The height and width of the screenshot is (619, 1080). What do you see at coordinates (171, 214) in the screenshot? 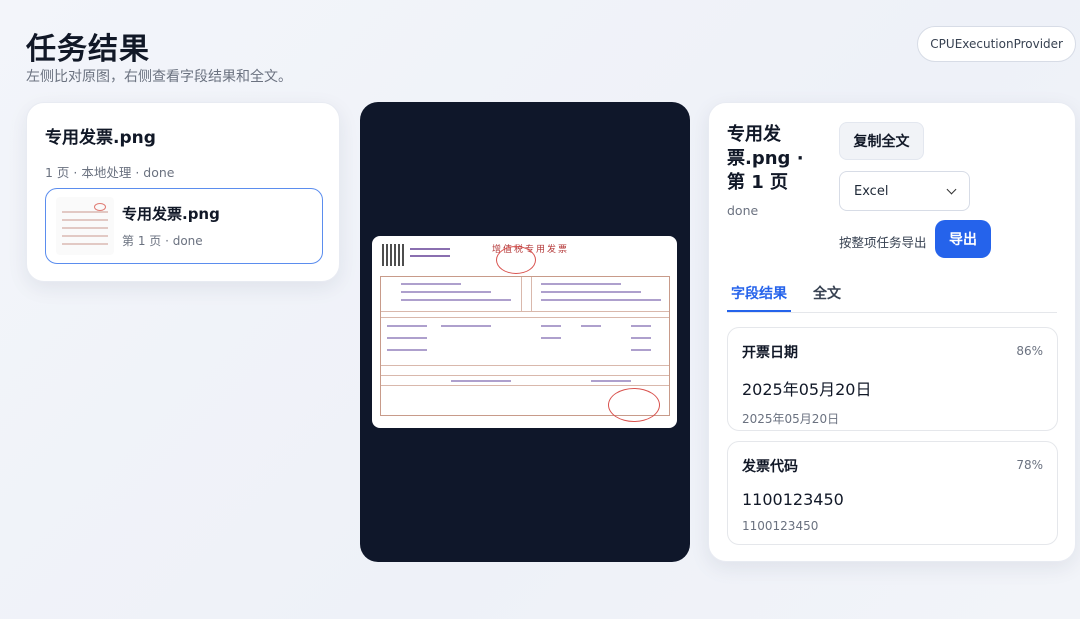
I see `file-item-name: 专用发票.png` at bounding box center [171, 214].